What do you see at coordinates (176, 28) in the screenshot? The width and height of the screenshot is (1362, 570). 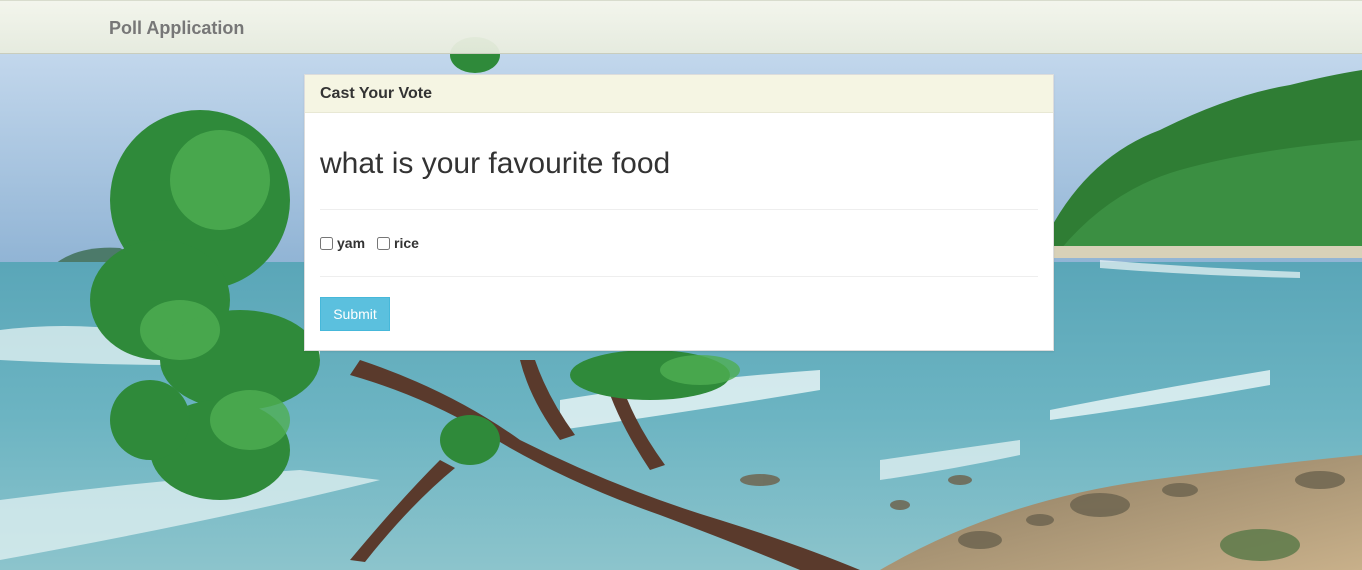 I see `brand-link: Poll Application` at bounding box center [176, 28].